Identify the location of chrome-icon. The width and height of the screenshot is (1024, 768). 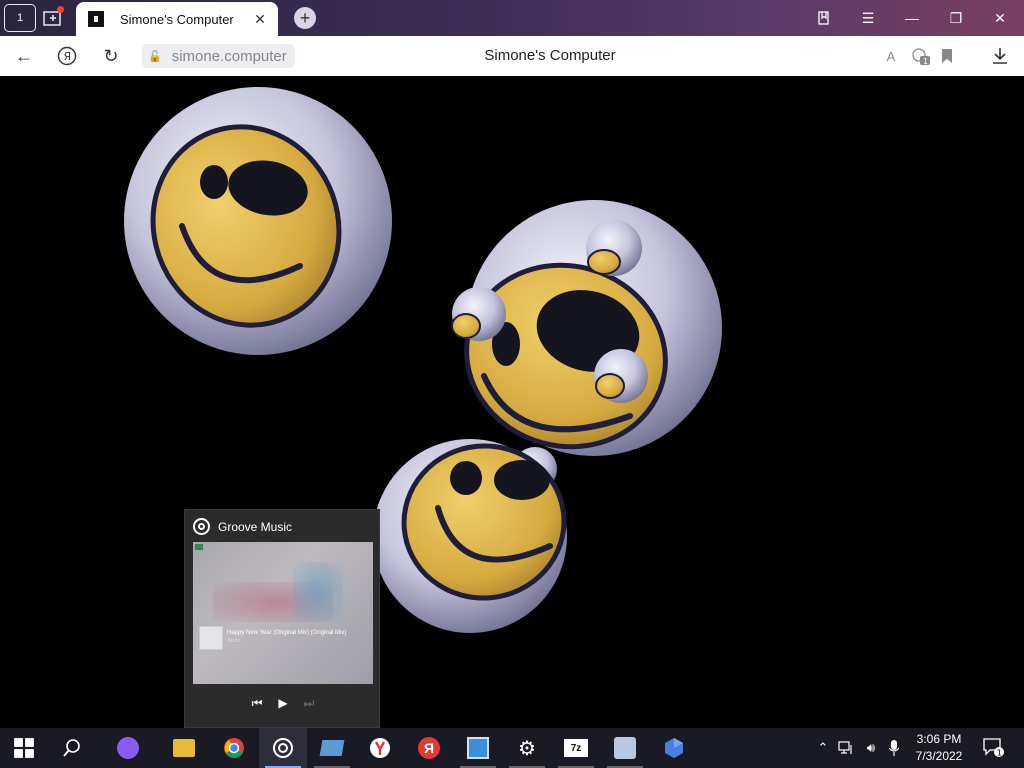
(234, 748).